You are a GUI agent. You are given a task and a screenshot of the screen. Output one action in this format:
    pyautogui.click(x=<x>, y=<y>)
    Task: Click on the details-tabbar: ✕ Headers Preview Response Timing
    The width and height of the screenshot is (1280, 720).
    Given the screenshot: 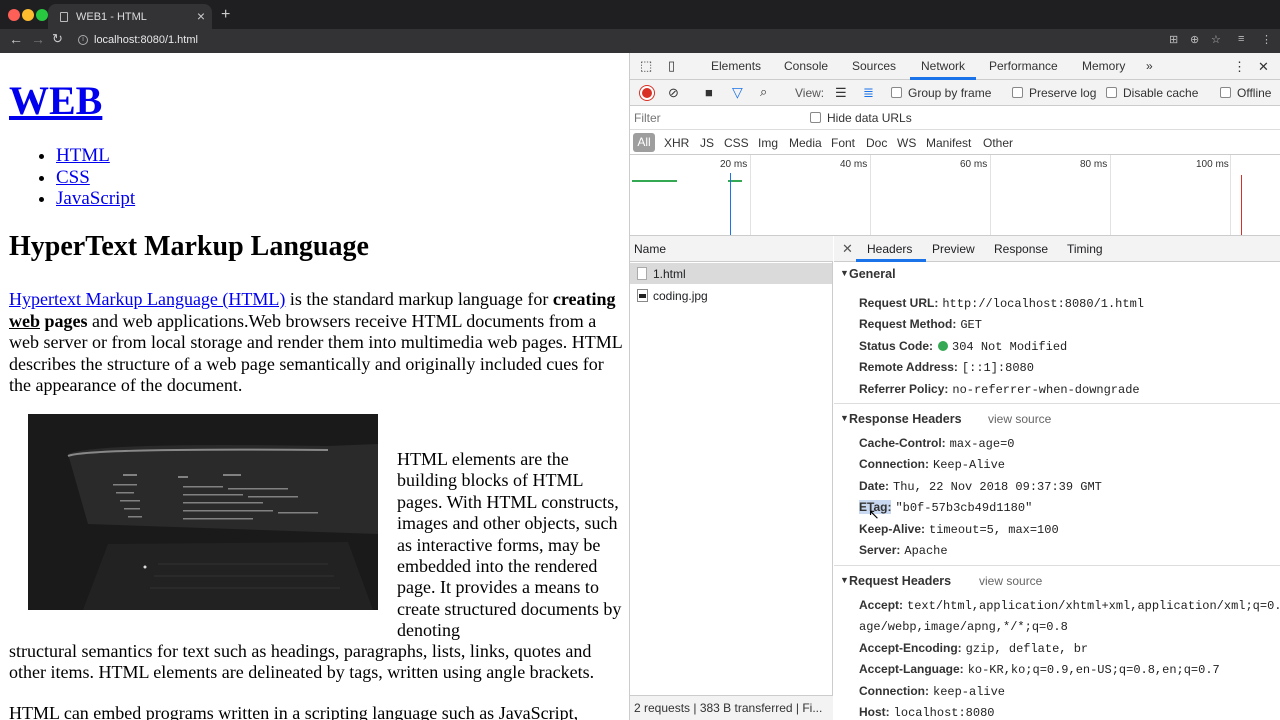 What is the action you would take?
    pyautogui.click(x=1057, y=249)
    